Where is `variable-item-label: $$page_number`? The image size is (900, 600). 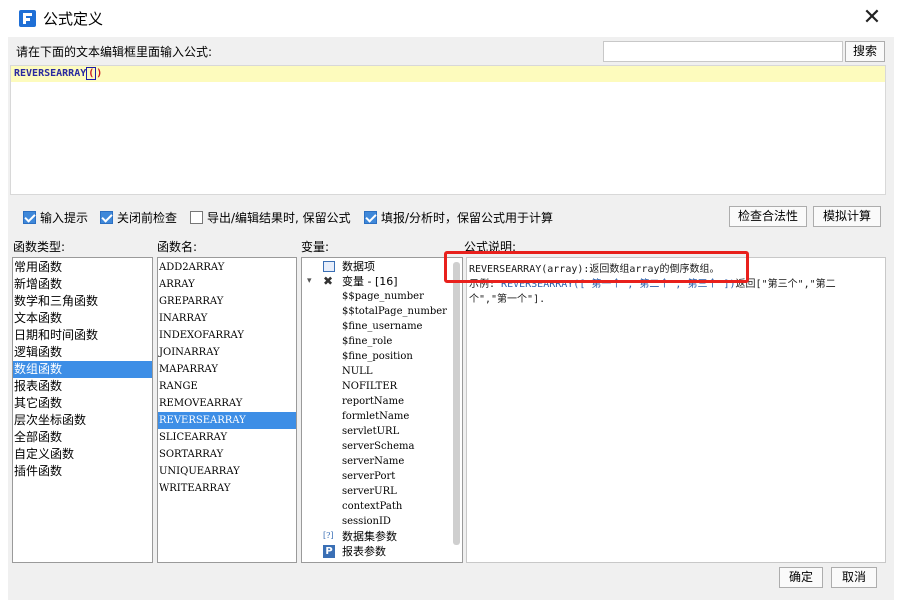
variable-item-label: $$page_number is located at coordinates (383, 296).